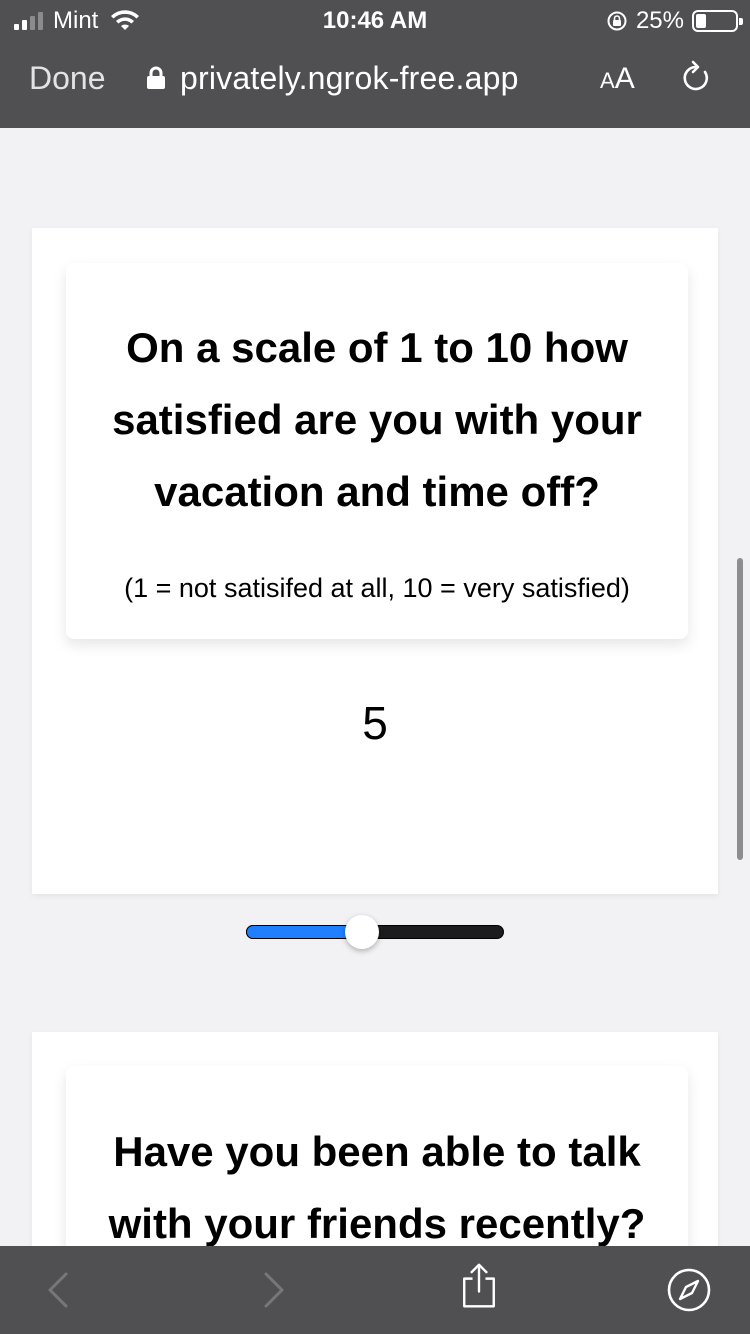  Describe the element at coordinates (375, 21) in the screenshot. I see `status-bar: Mint 10:46 AM 25%` at that location.